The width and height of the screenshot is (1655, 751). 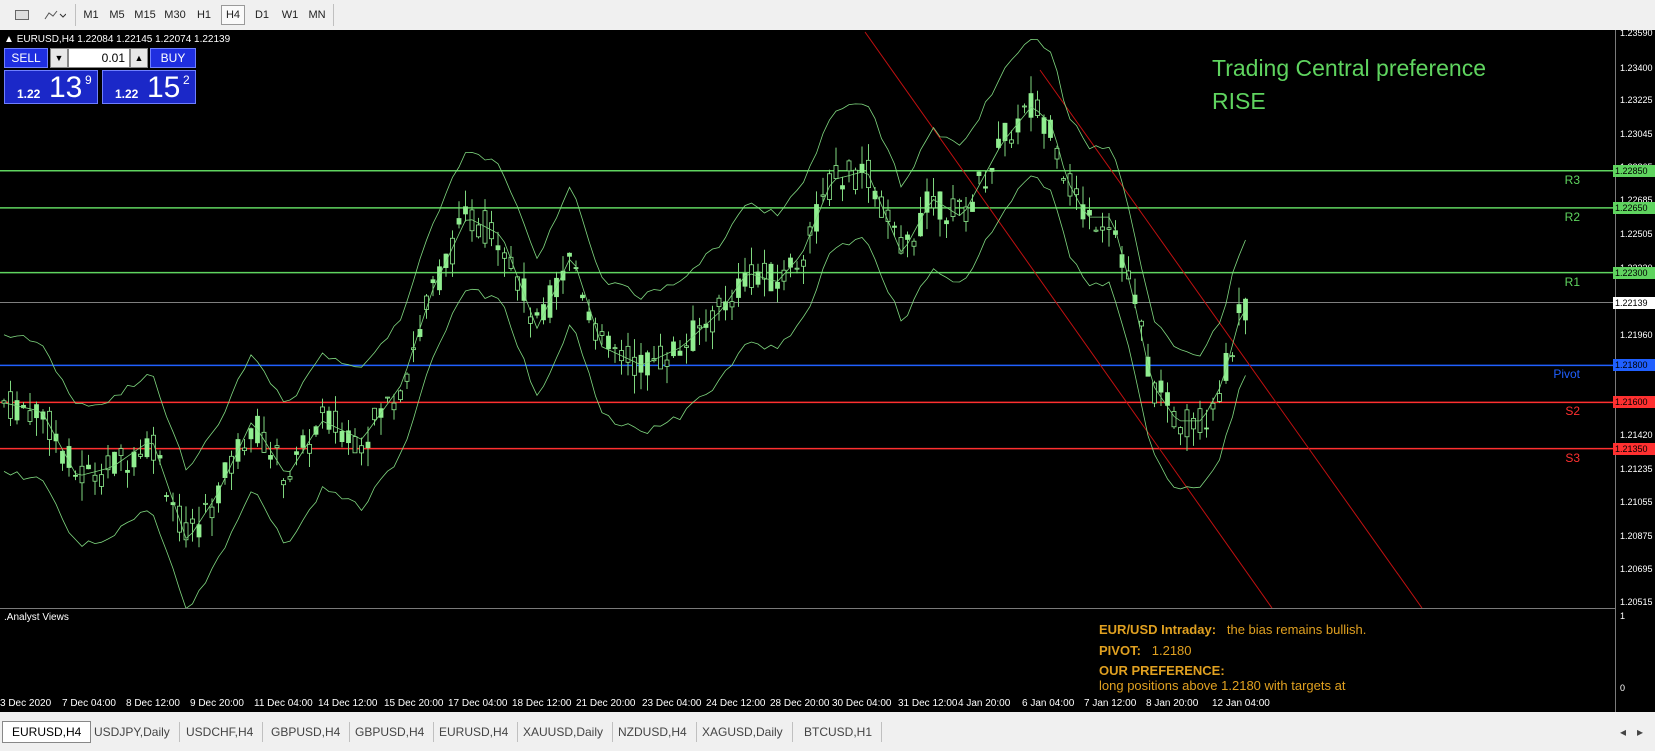 I want to click on price-axis-label: 1.20515, so click(x=1636, y=602).